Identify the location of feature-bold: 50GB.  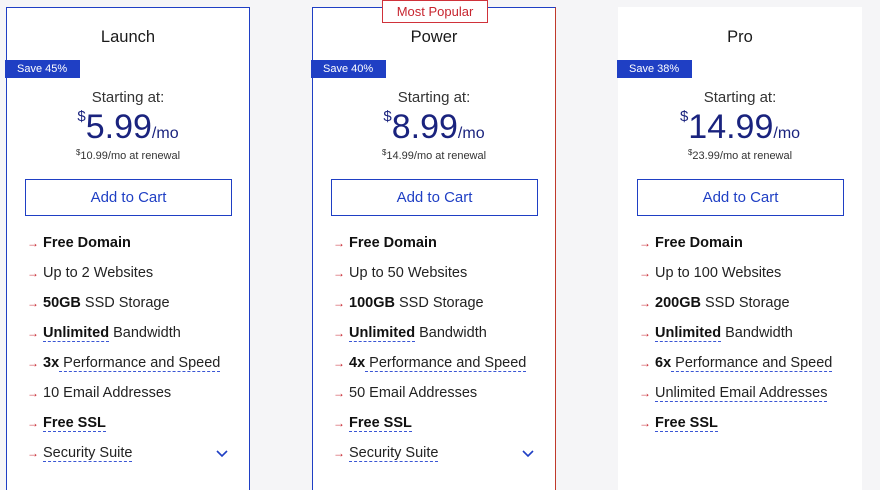
(62, 303).